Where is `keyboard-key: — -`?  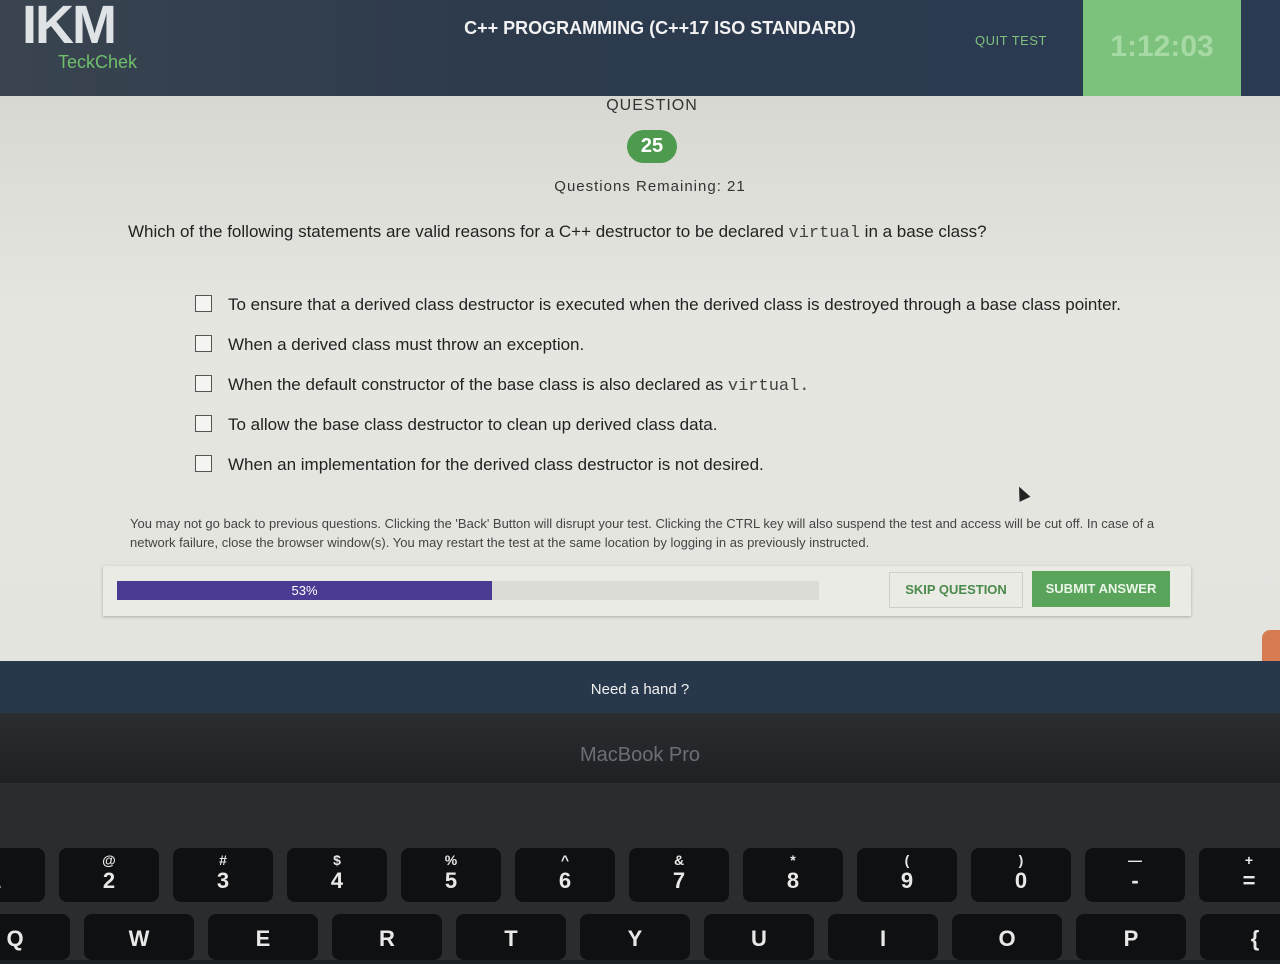
keyboard-key: — - is located at coordinates (1135, 875).